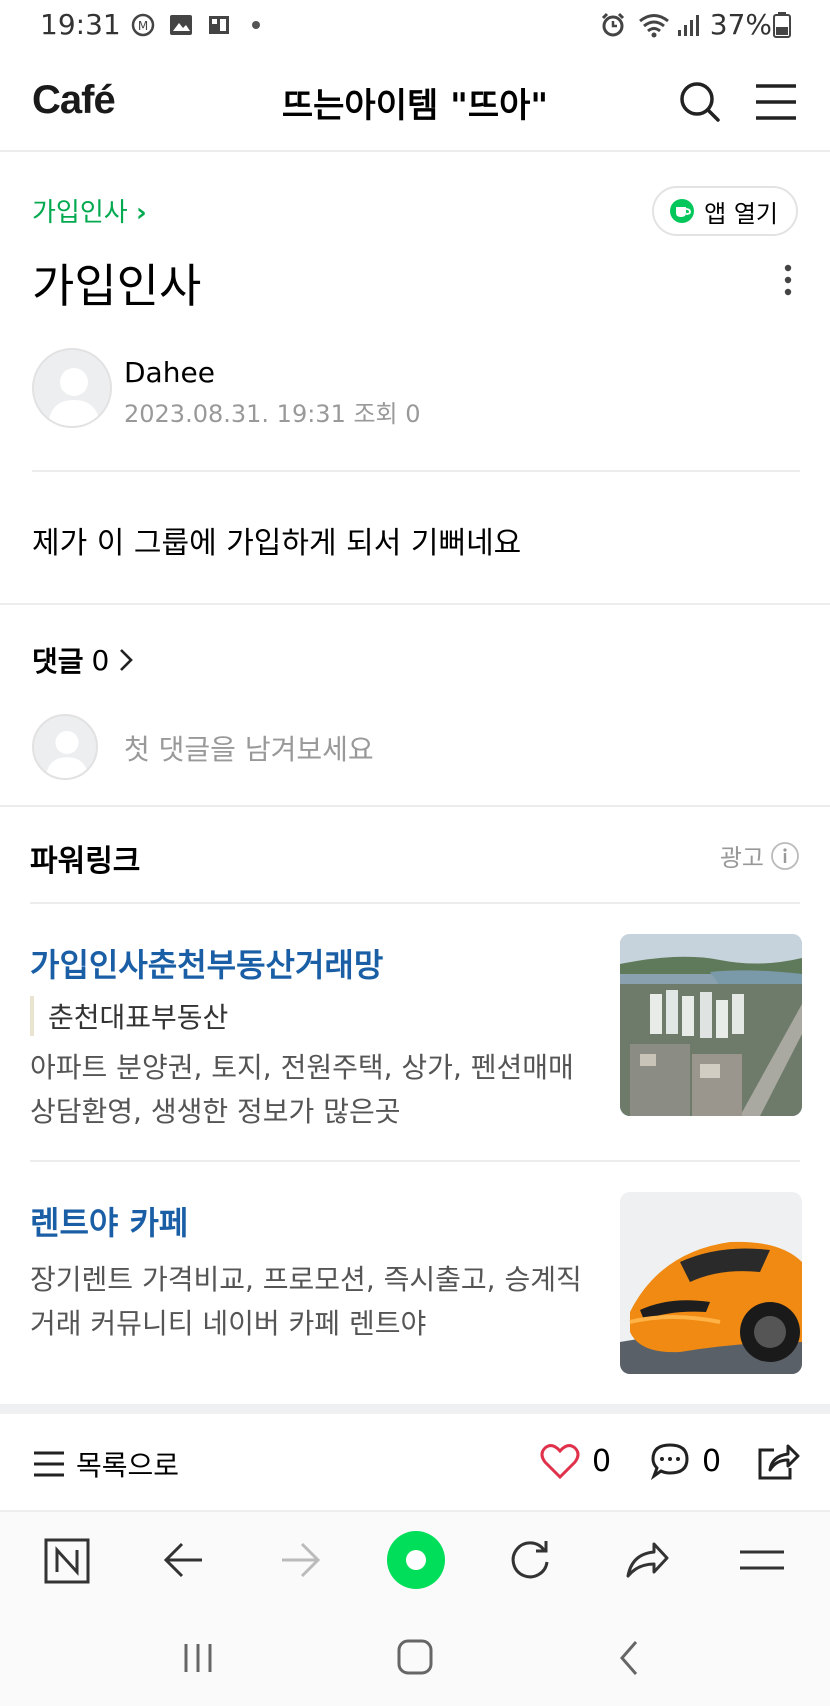  Describe the element at coordinates (613, 24) in the screenshot. I see `alarm-icon` at that location.